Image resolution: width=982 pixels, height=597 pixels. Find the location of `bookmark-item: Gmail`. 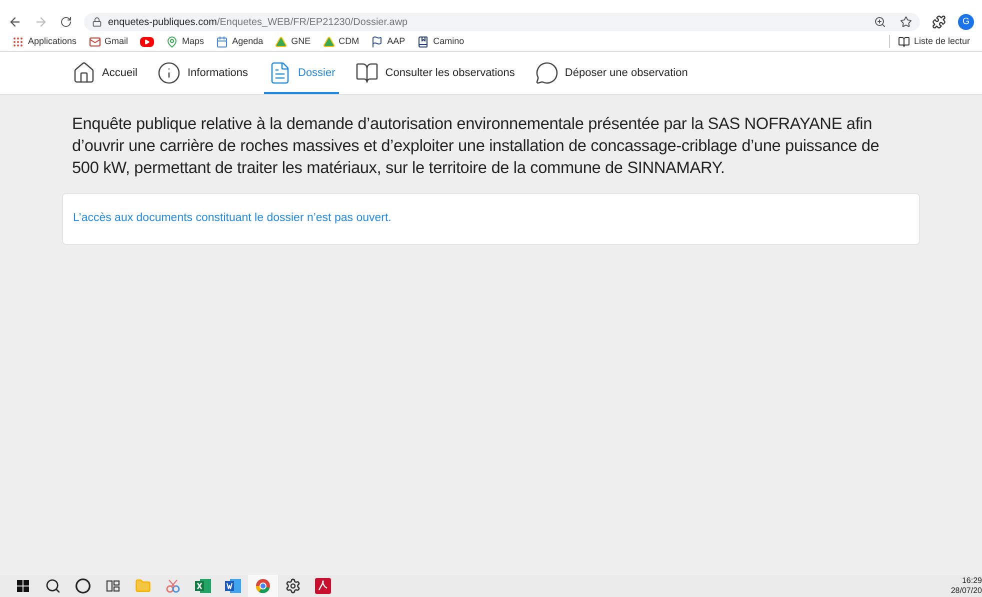

bookmark-item: Gmail is located at coordinates (108, 41).